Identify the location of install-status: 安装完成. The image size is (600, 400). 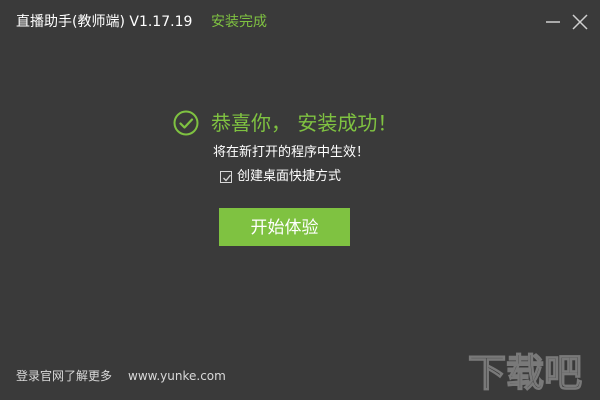
(239, 22).